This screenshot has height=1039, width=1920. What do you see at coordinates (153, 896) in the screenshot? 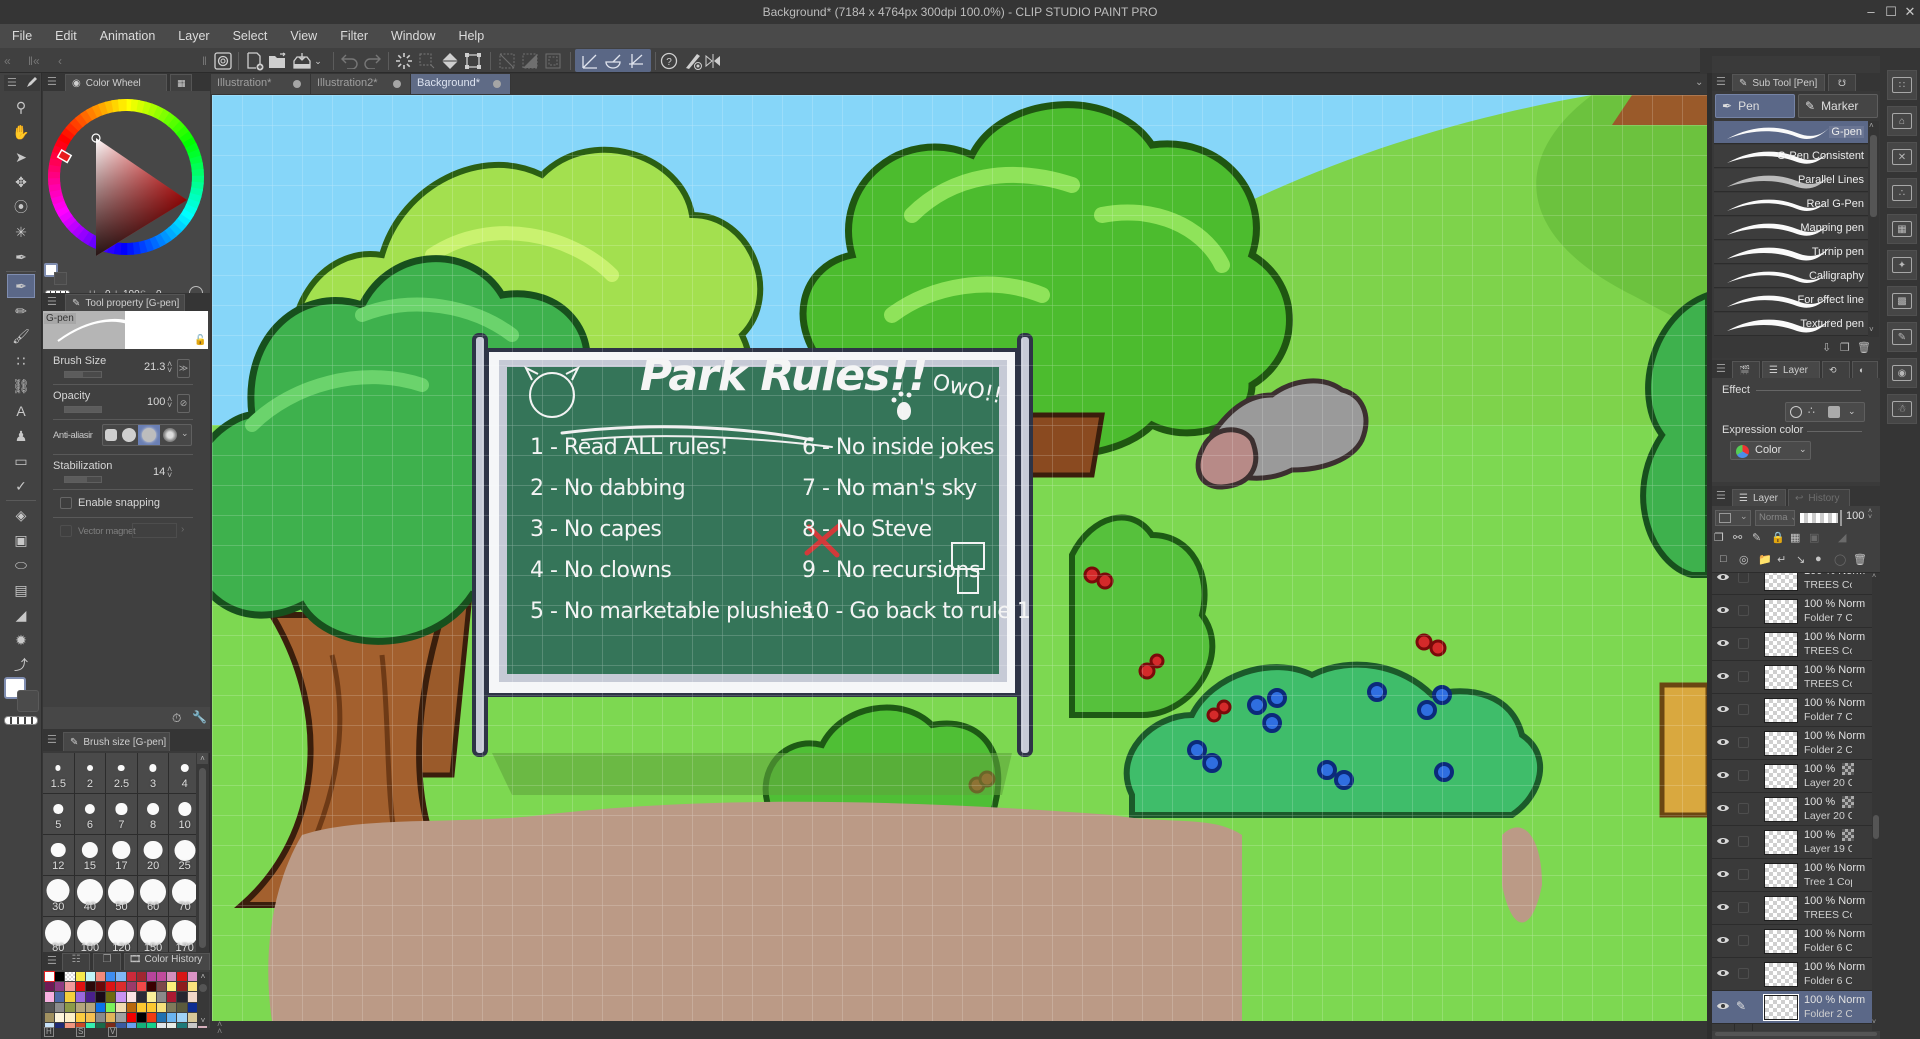
I see `brush-size-preset: 60` at bounding box center [153, 896].